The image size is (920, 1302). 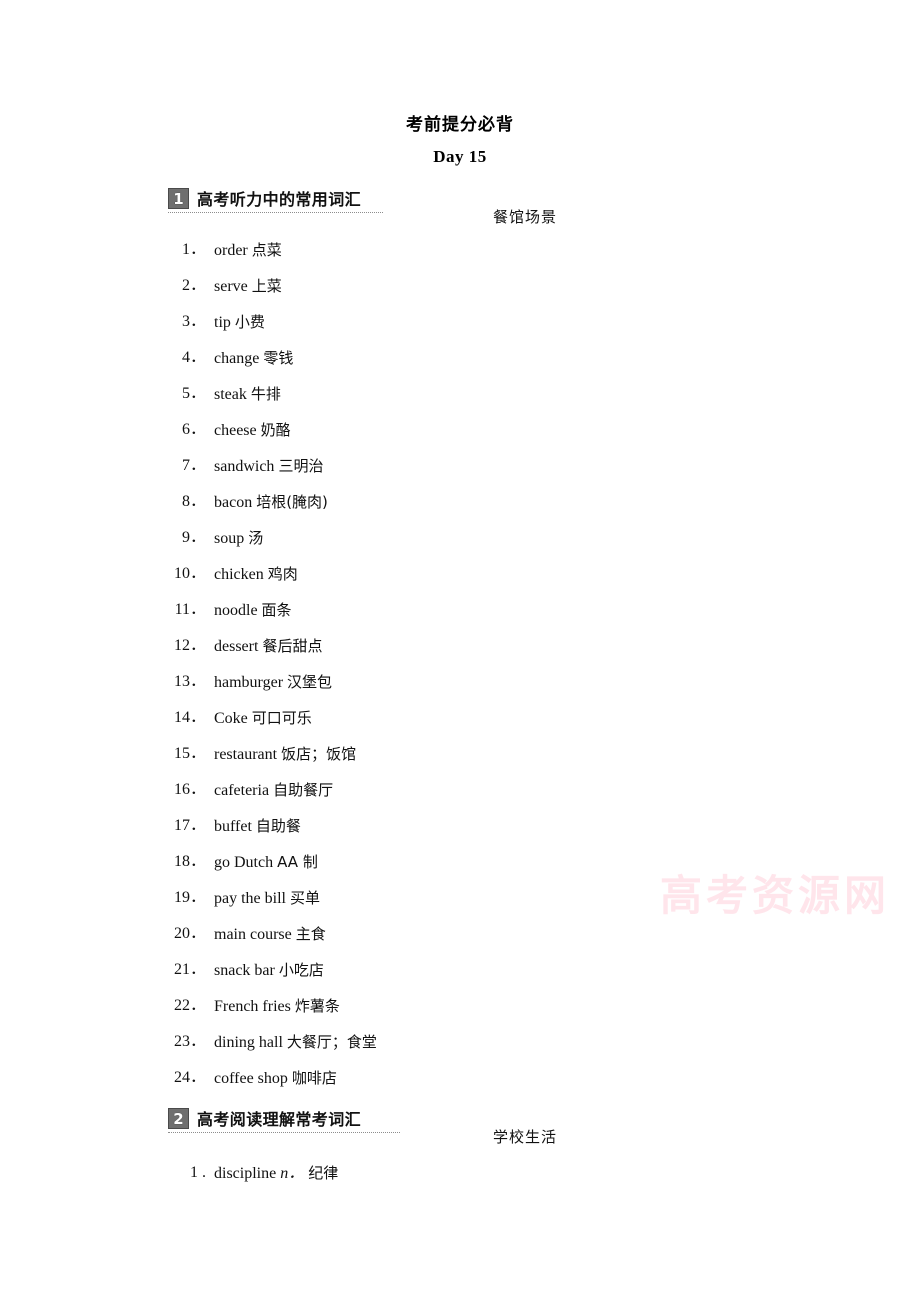 What do you see at coordinates (267, 898) in the screenshot?
I see `item-text: pay the bill 买单` at bounding box center [267, 898].